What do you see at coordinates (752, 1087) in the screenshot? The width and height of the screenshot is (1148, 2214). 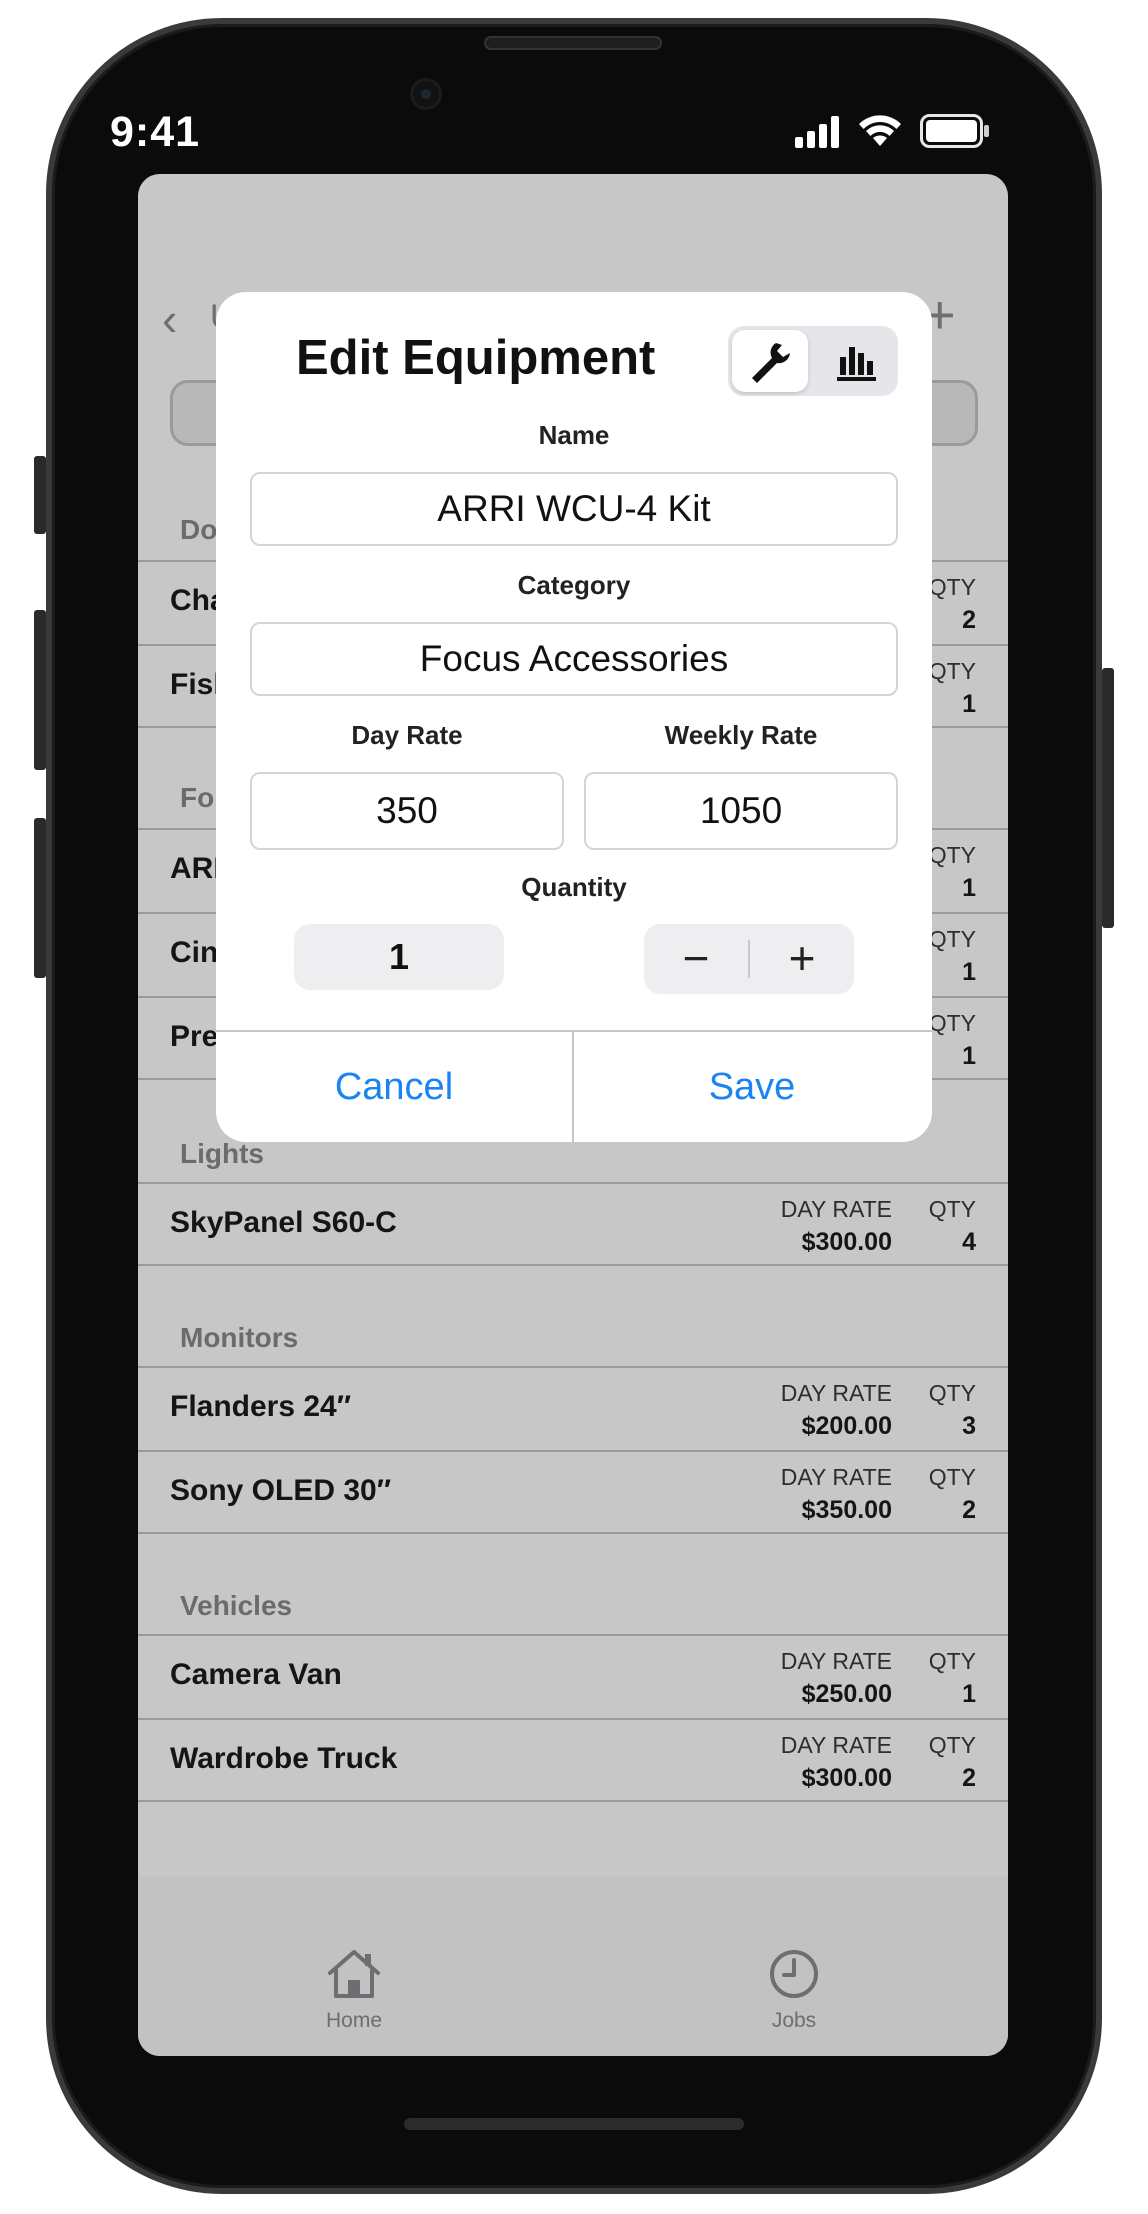 I see `save-button: Save` at bounding box center [752, 1087].